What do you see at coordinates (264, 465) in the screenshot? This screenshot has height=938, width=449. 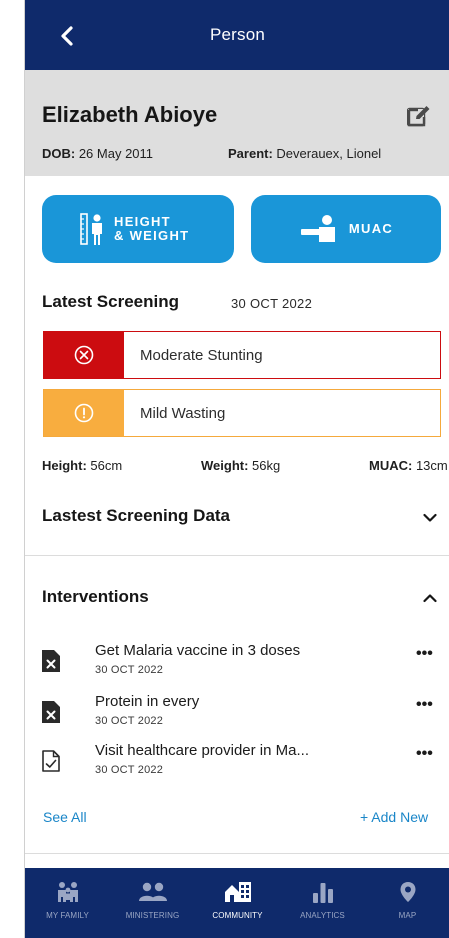 I see `weight-value: 56kg` at bounding box center [264, 465].